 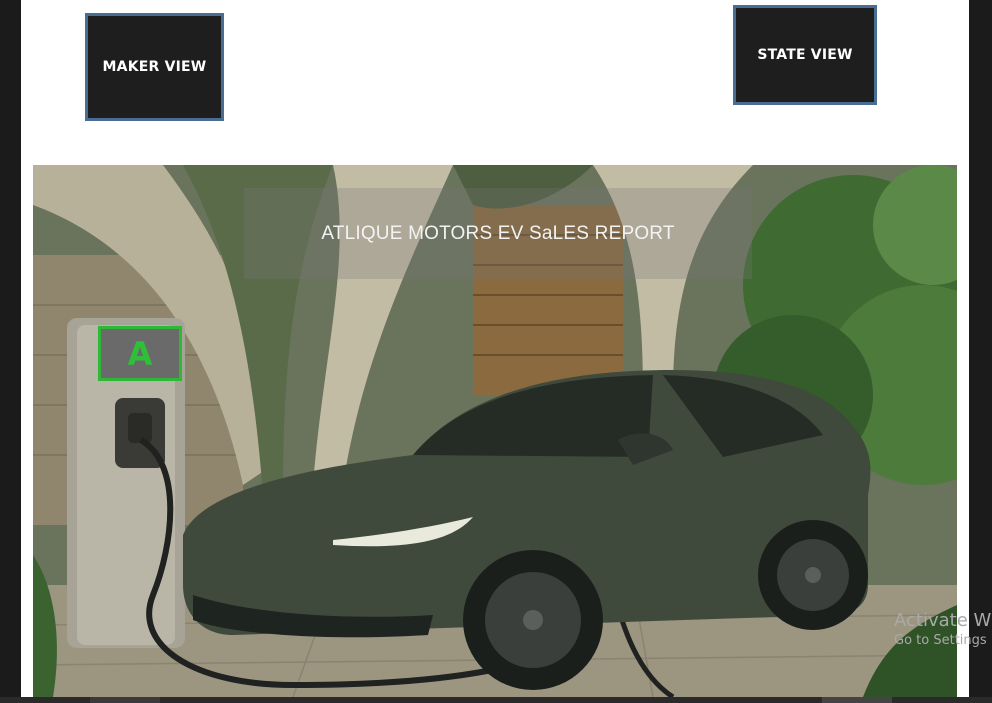 I want to click on report-title: ATLIQUE MOTORS EV SaLES REPORT, so click(x=498, y=233).